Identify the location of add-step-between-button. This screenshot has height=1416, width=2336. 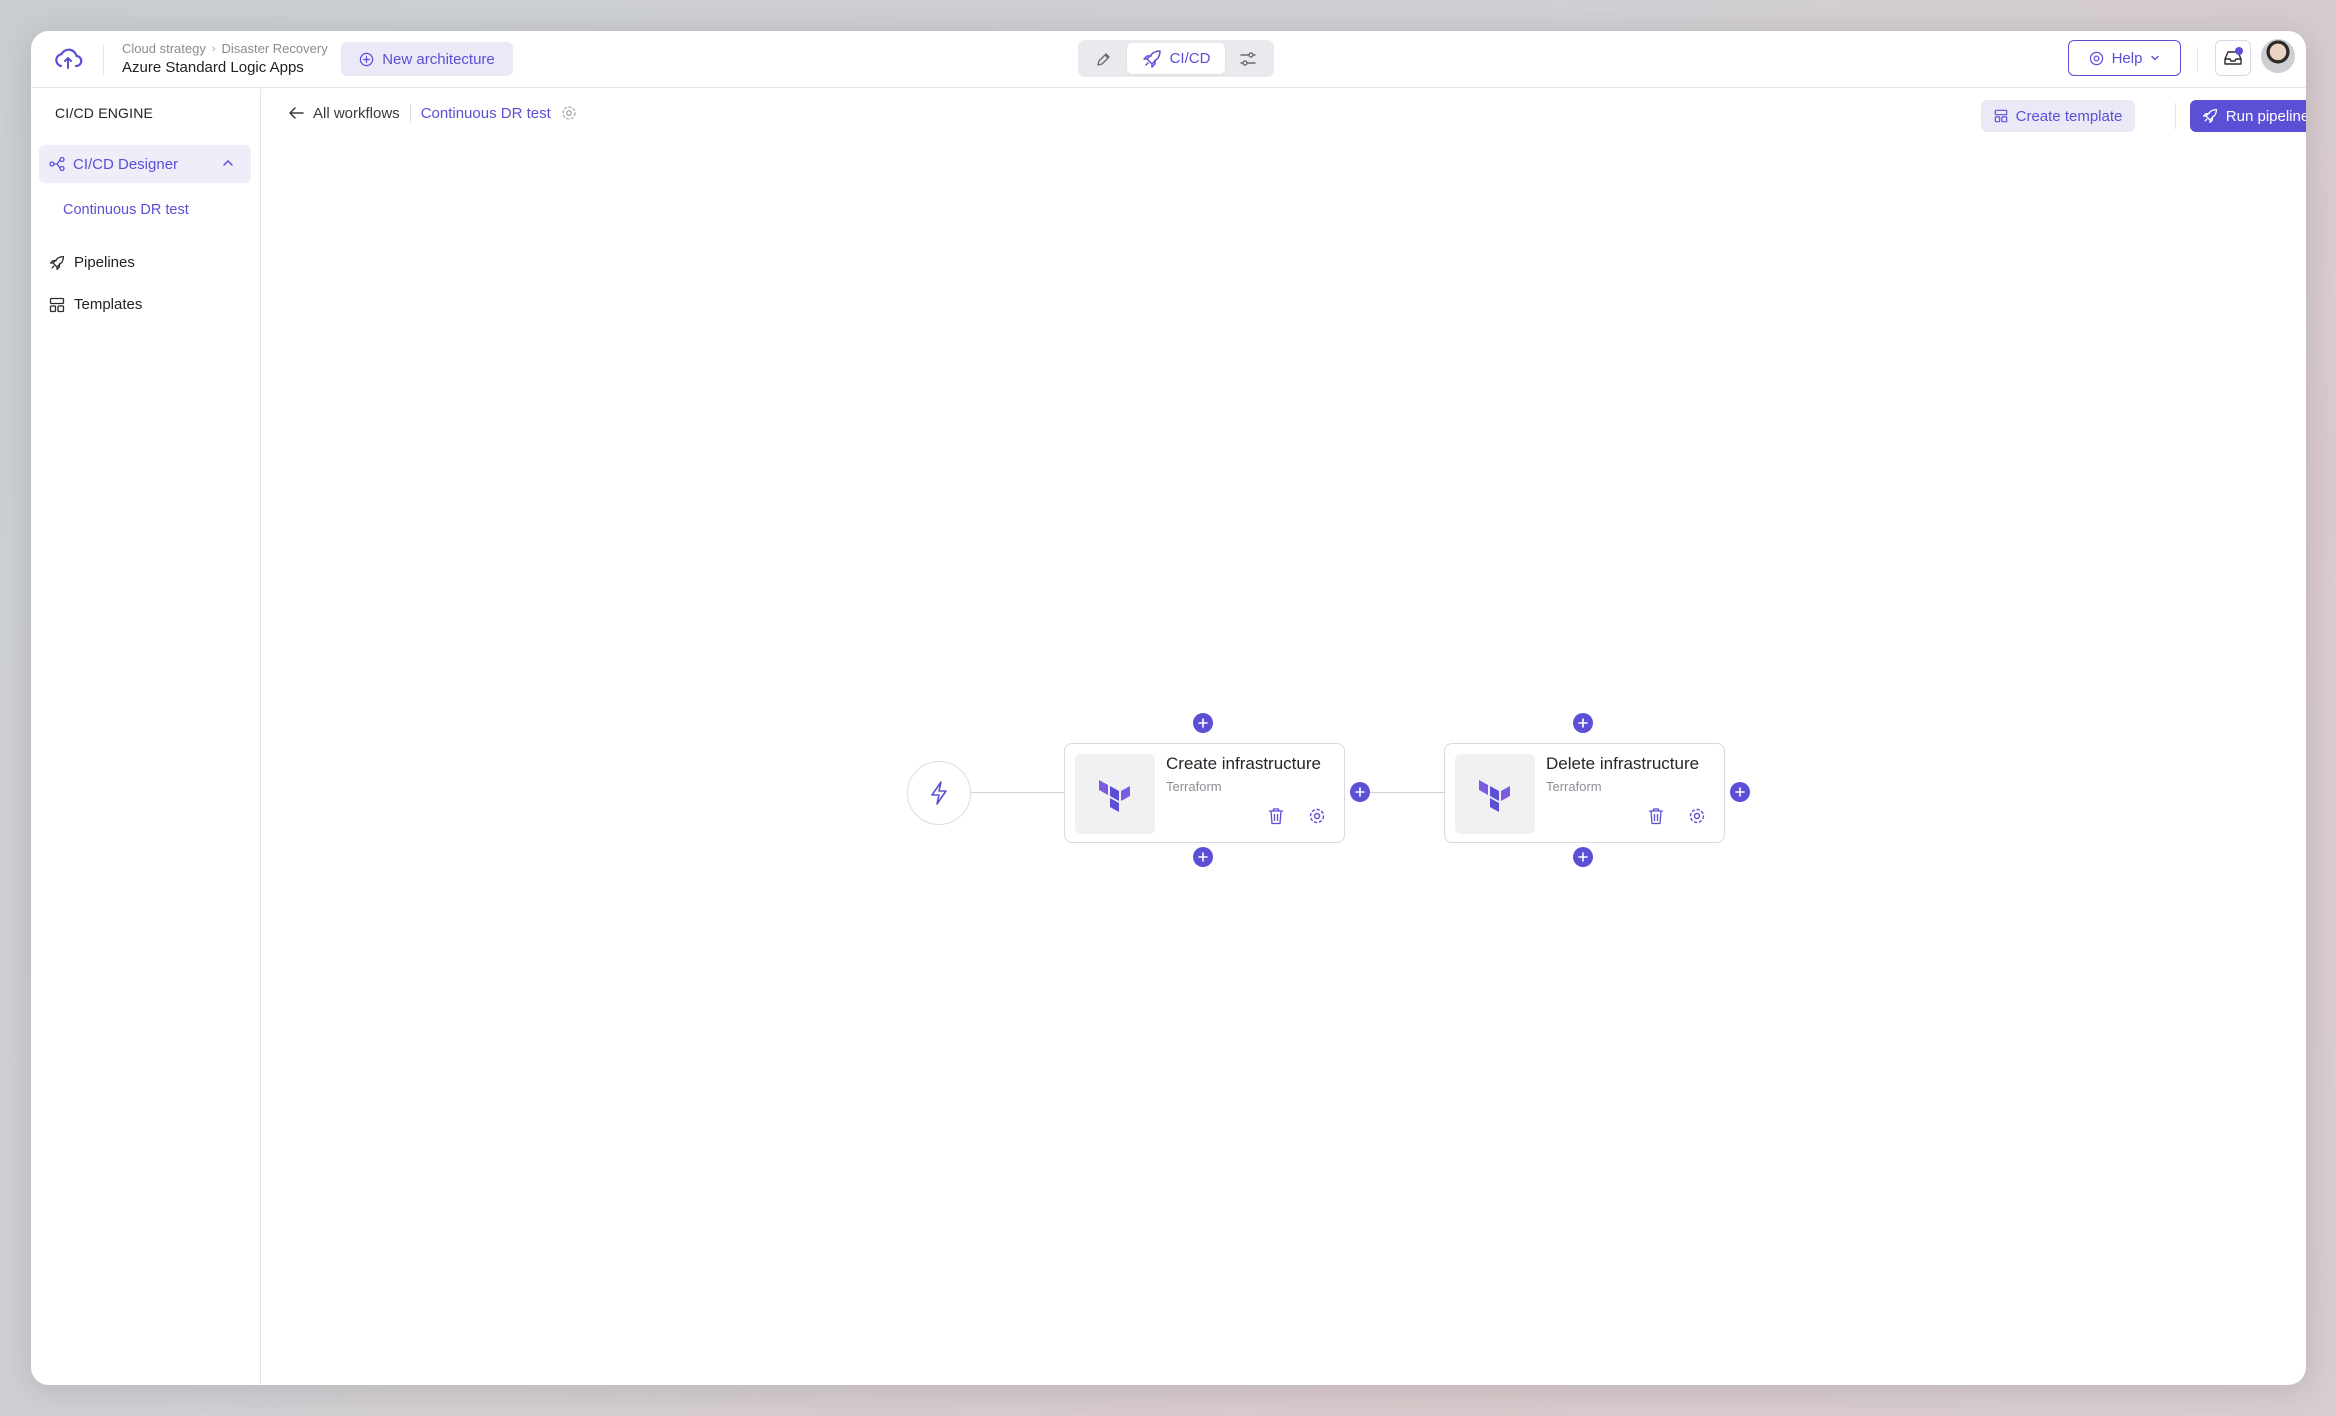
(1360, 792).